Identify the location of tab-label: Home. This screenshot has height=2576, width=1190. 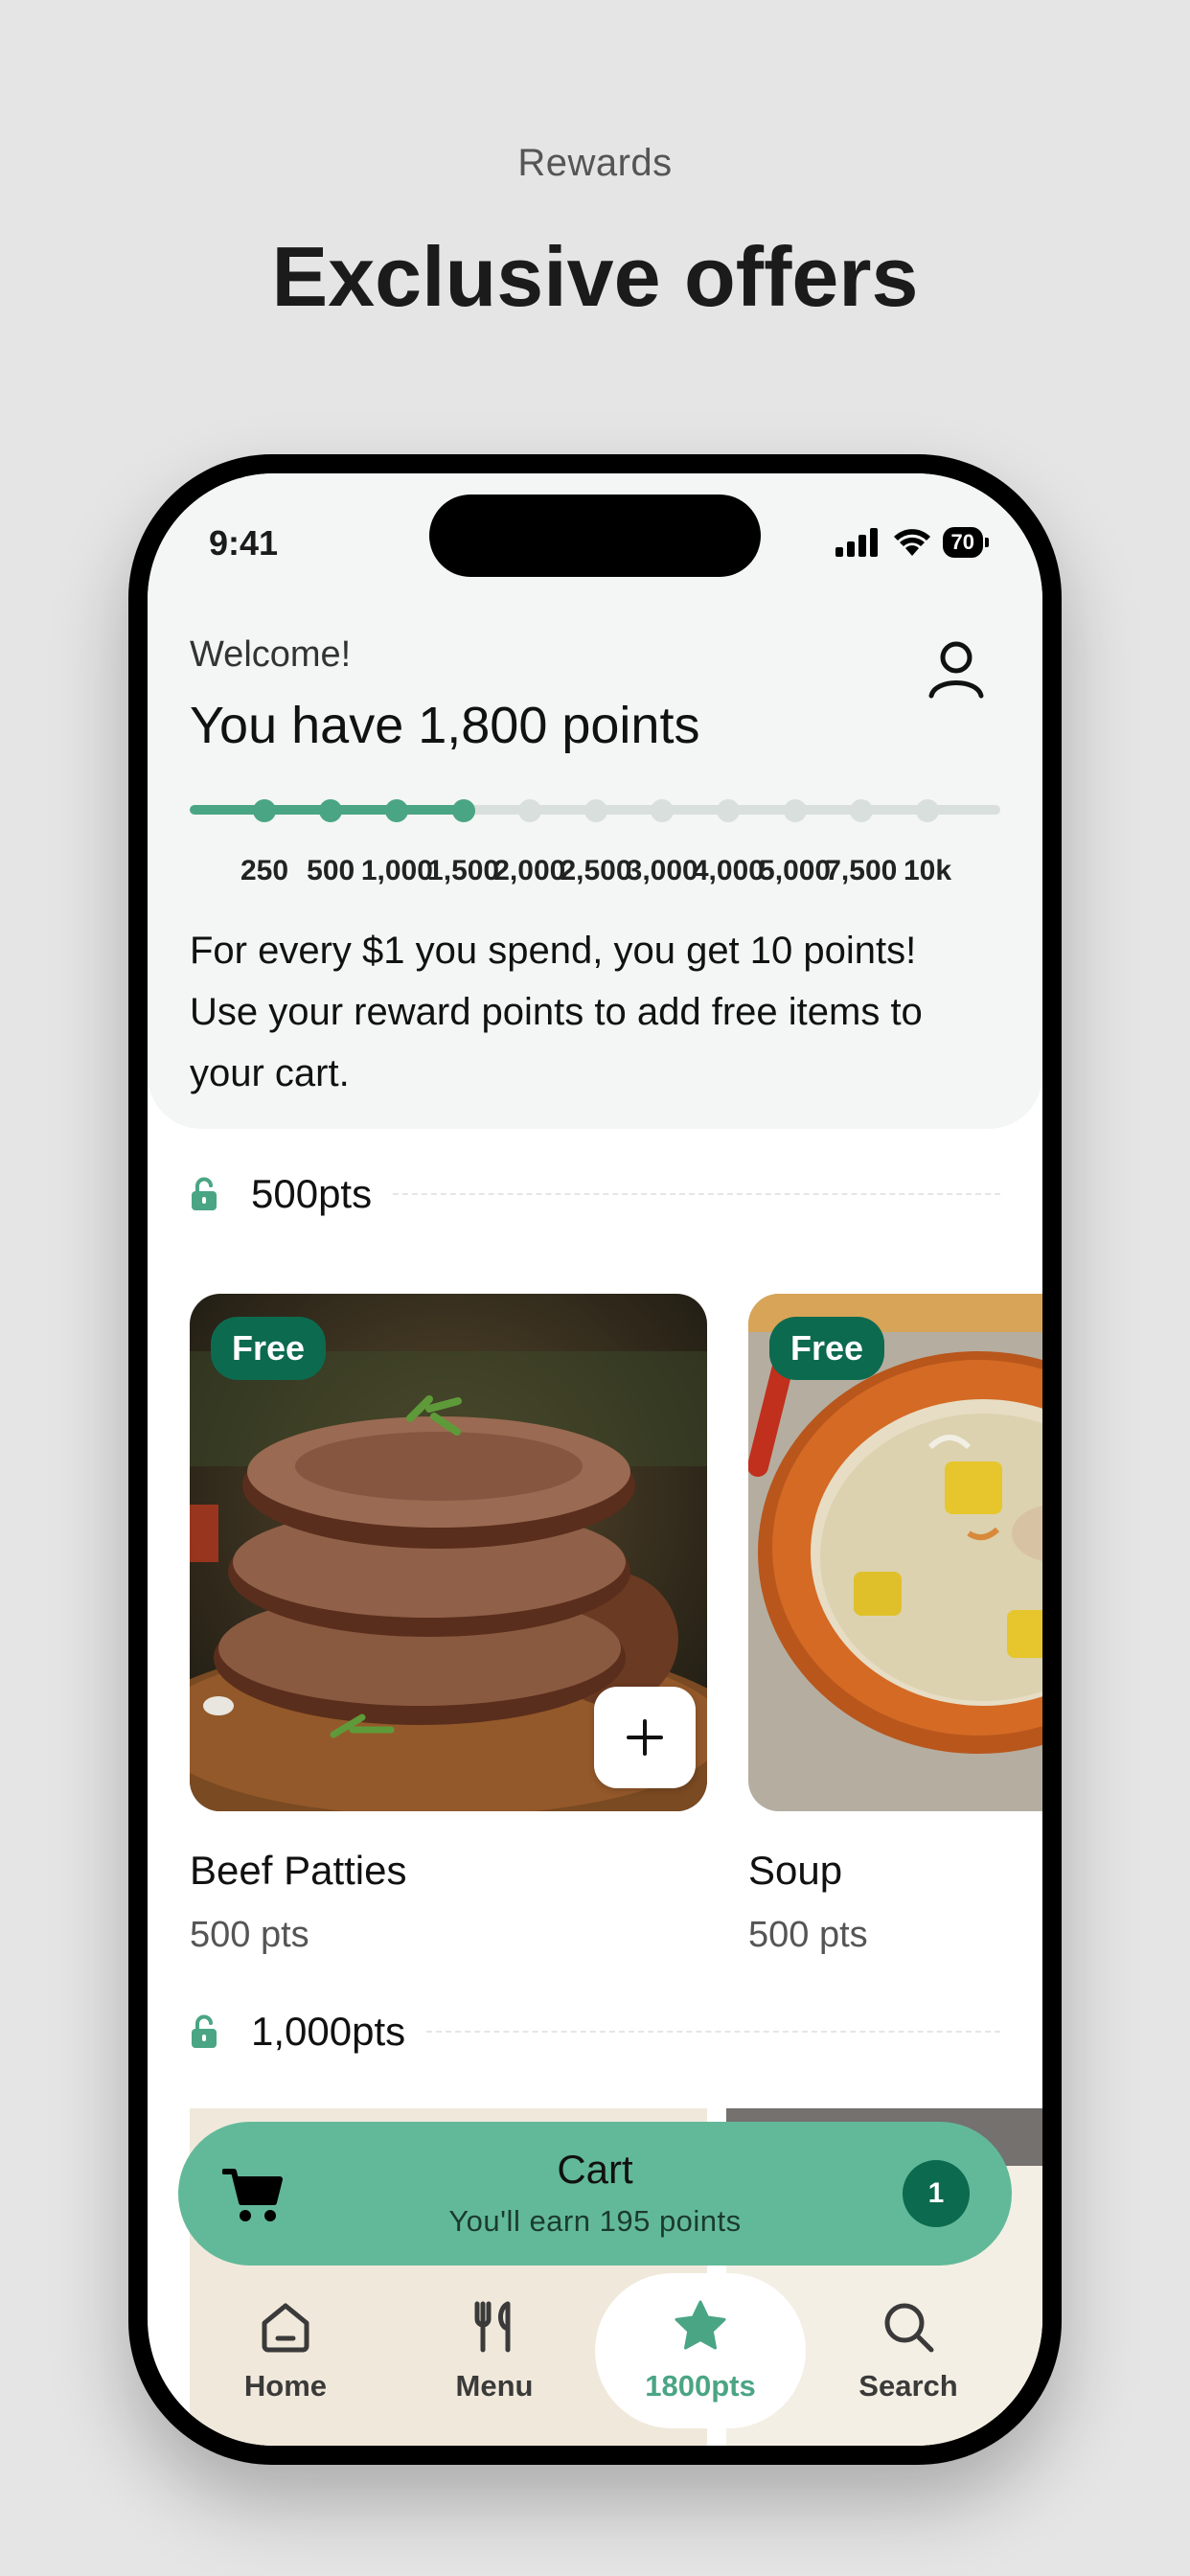
(286, 2386).